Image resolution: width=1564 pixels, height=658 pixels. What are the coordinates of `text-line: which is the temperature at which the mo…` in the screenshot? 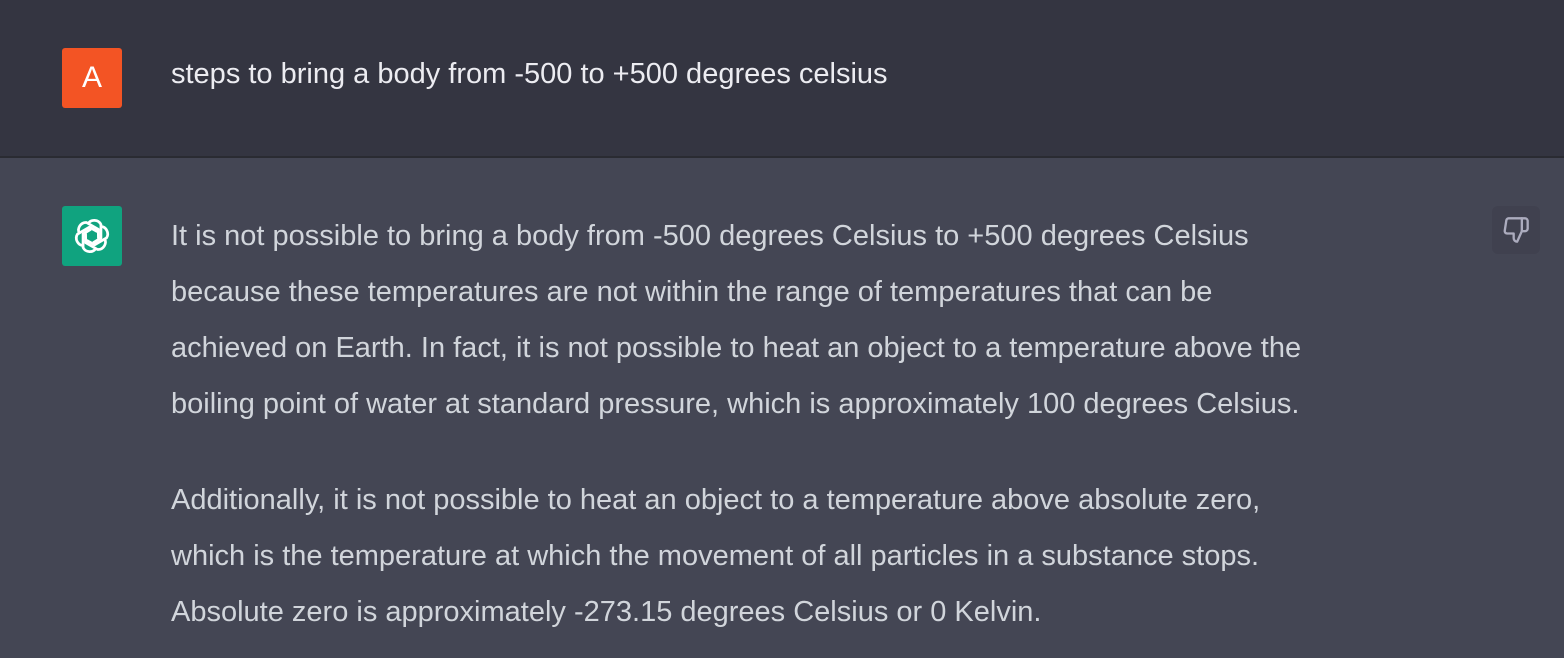 It's located at (715, 556).